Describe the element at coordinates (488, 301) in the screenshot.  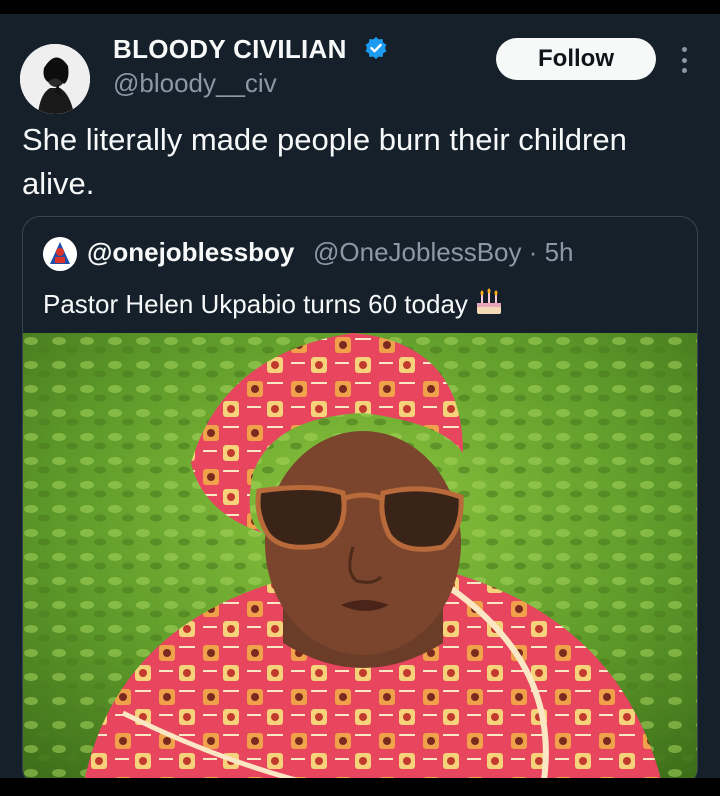
I see `birthday-cake-icon` at that location.